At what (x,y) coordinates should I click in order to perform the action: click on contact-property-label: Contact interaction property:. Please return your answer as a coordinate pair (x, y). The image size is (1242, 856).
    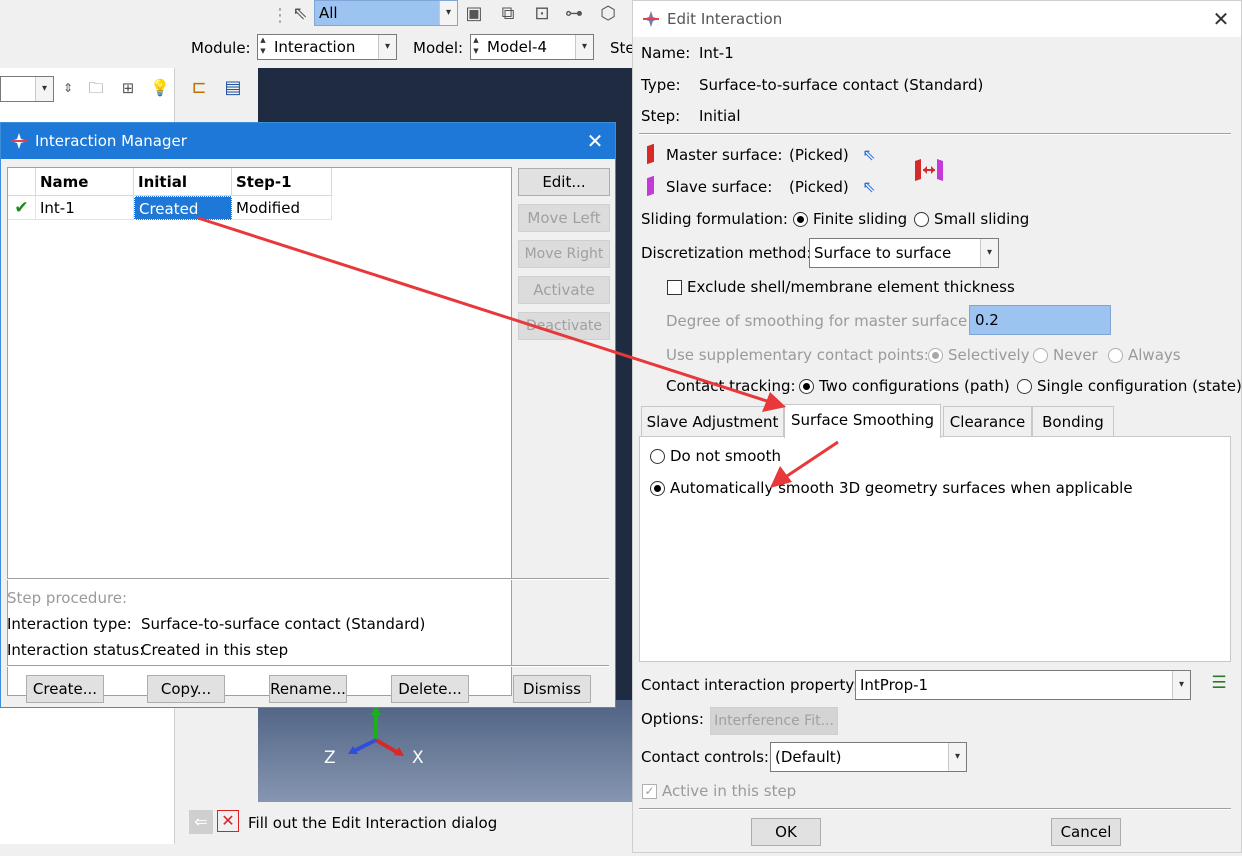
    Looking at the image, I should click on (750, 685).